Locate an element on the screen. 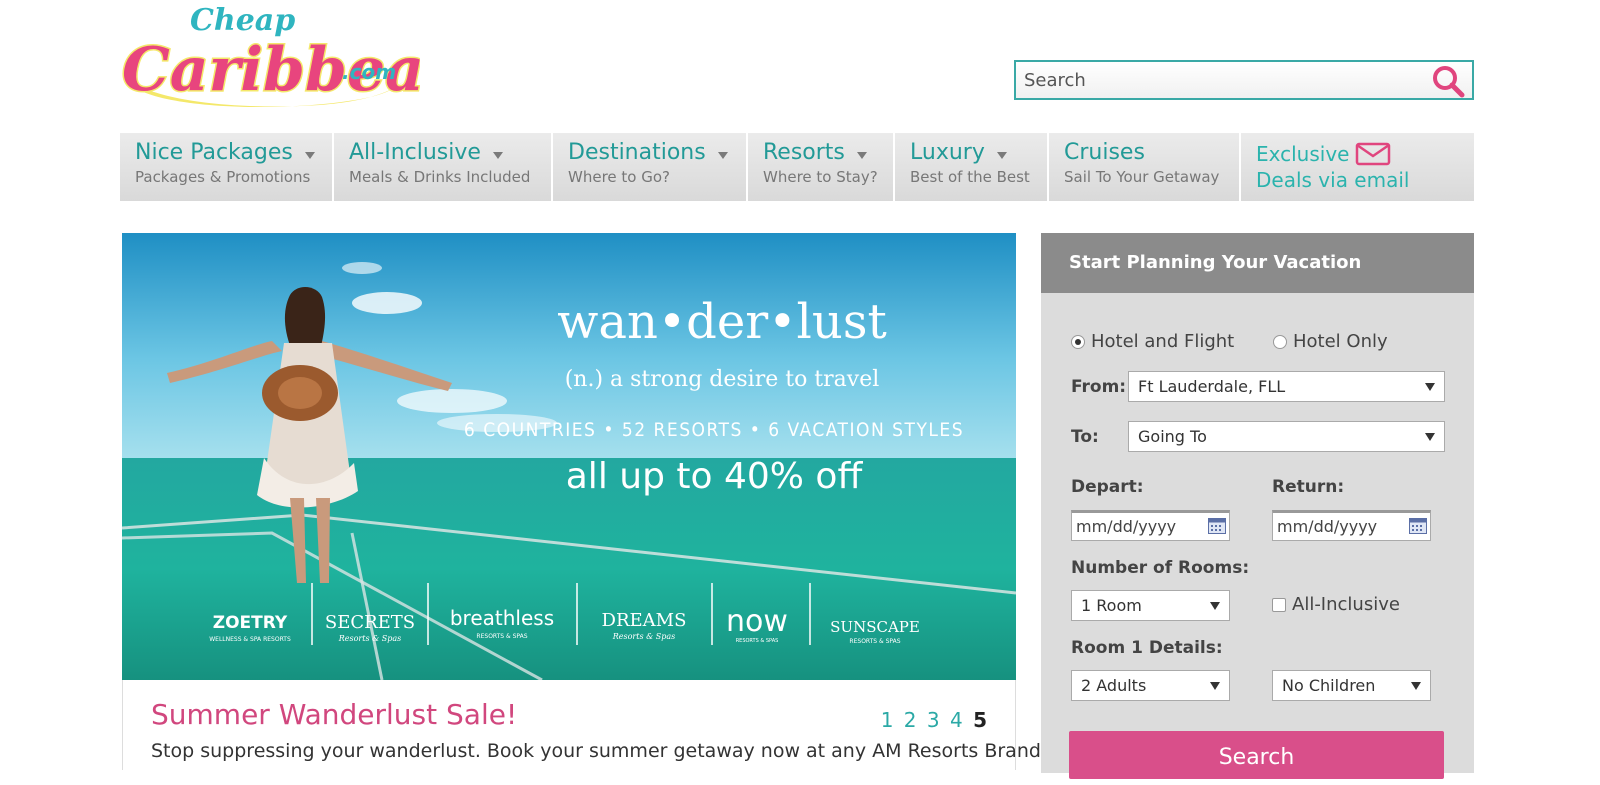  to-select-value: Going To is located at coordinates (1172, 436).